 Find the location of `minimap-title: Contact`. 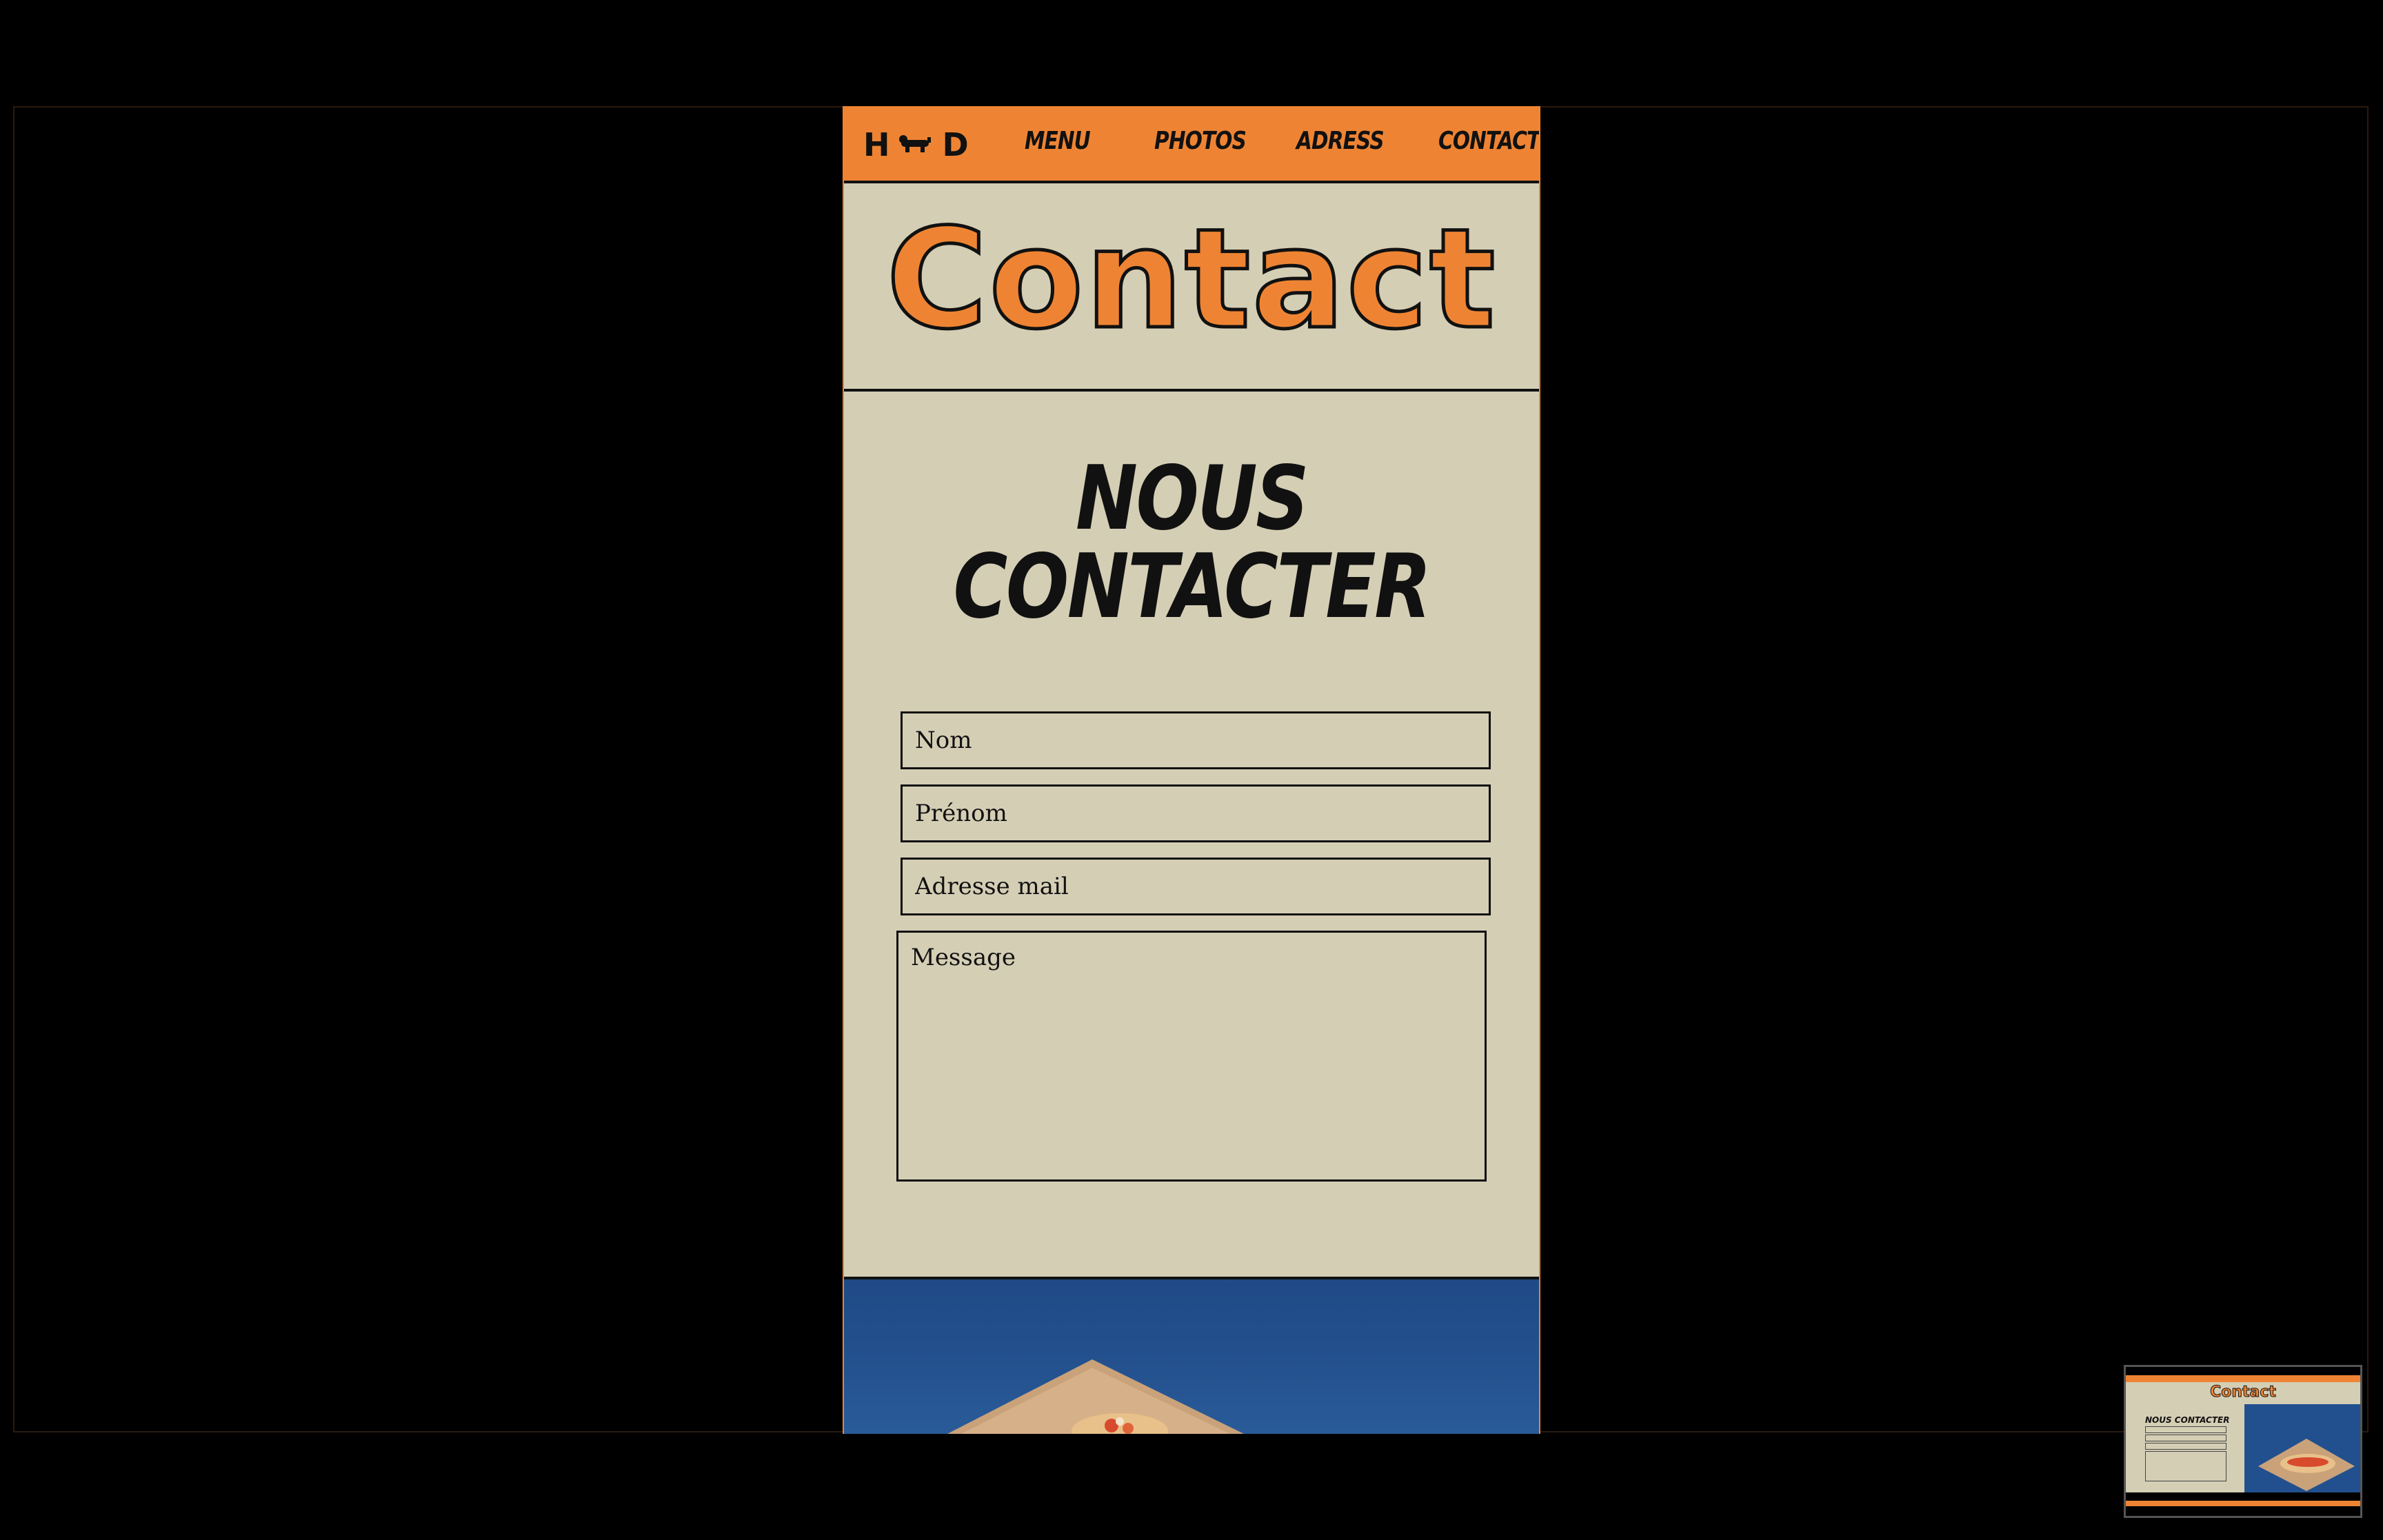

minimap-title: Contact is located at coordinates (2243, 1393).